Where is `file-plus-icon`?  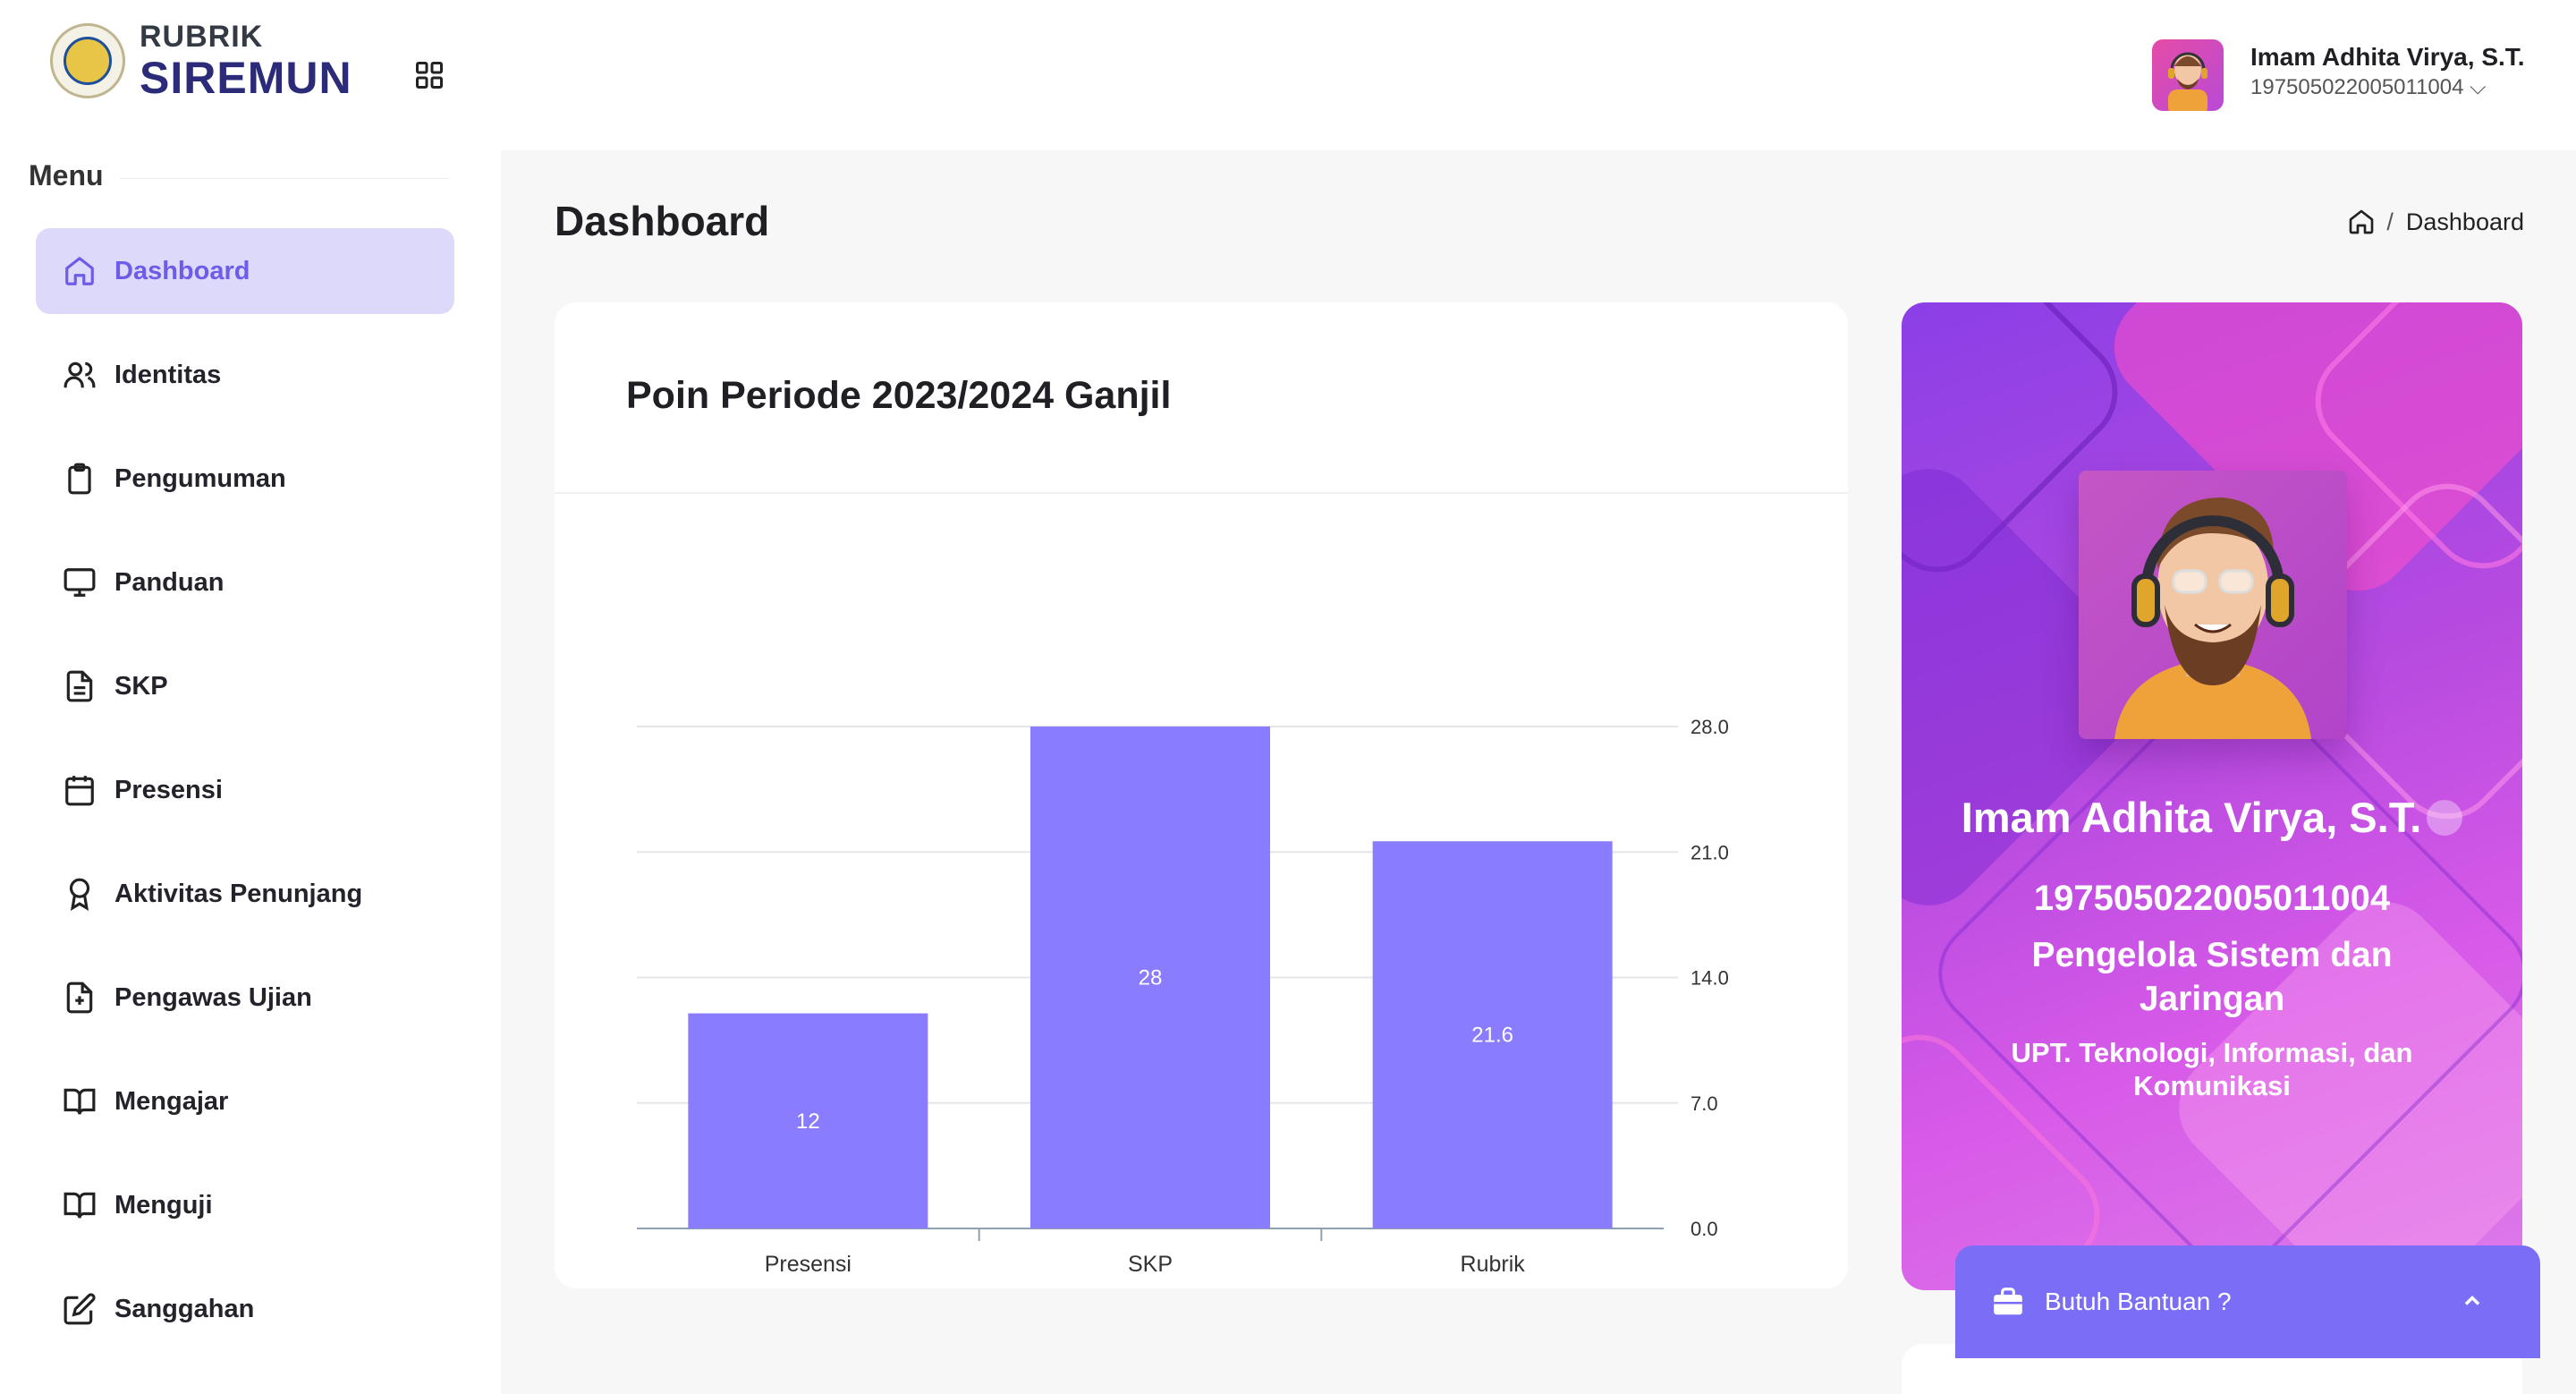 file-plus-icon is located at coordinates (79, 998).